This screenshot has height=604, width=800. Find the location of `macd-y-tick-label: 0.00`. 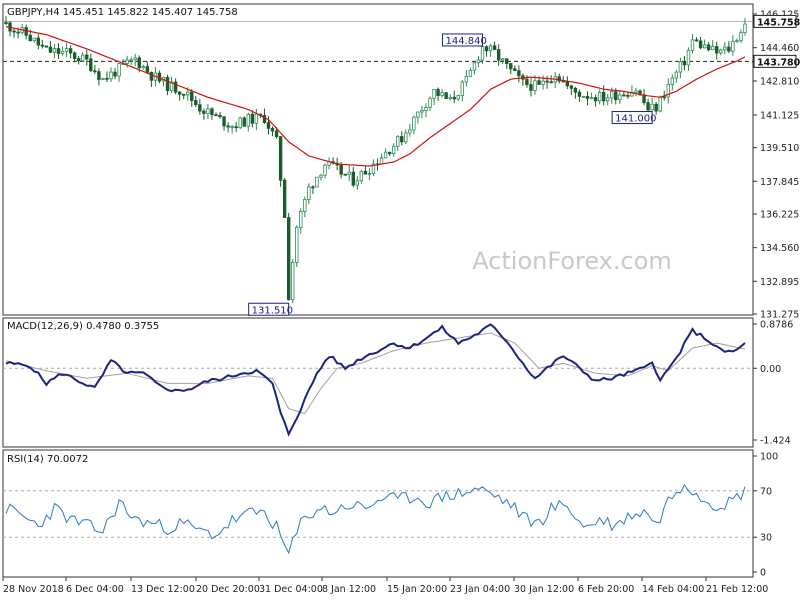

macd-y-tick-label: 0.00 is located at coordinates (770, 369).